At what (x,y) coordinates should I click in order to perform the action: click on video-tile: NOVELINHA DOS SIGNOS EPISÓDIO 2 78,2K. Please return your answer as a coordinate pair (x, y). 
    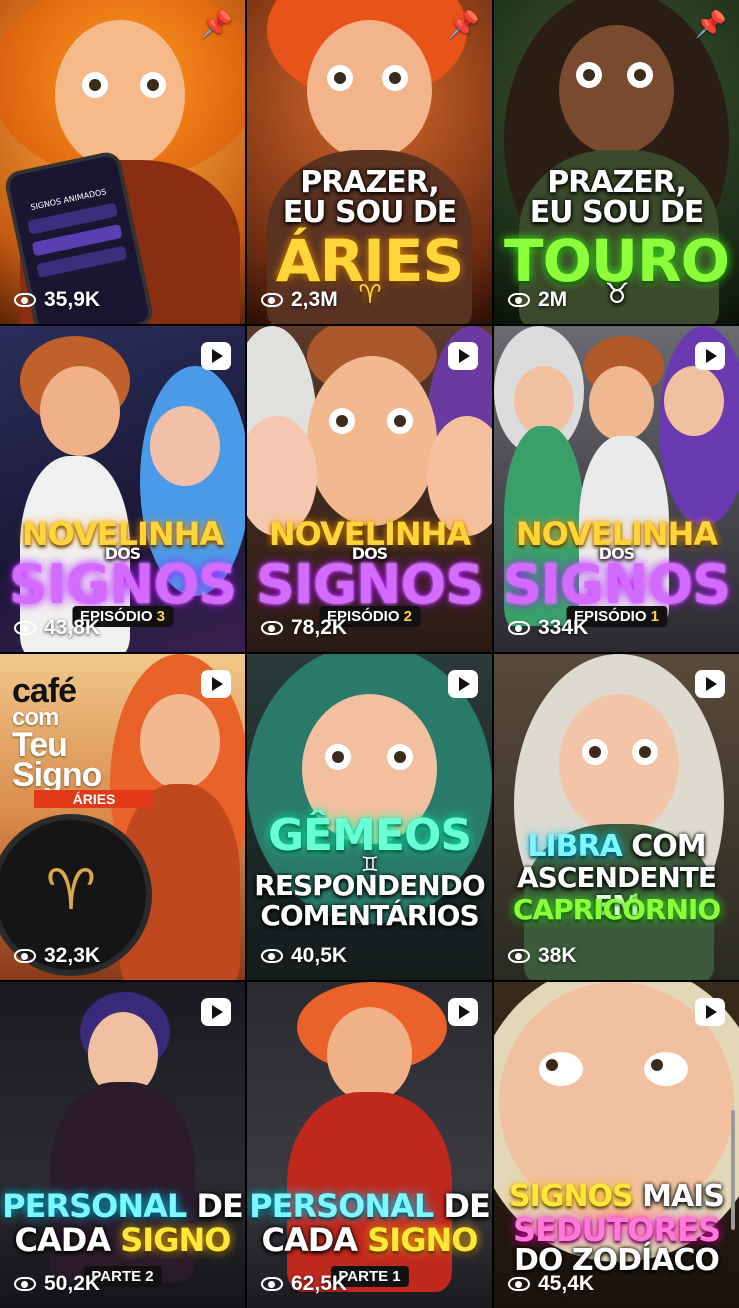
    Looking at the image, I should click on (369, 489).